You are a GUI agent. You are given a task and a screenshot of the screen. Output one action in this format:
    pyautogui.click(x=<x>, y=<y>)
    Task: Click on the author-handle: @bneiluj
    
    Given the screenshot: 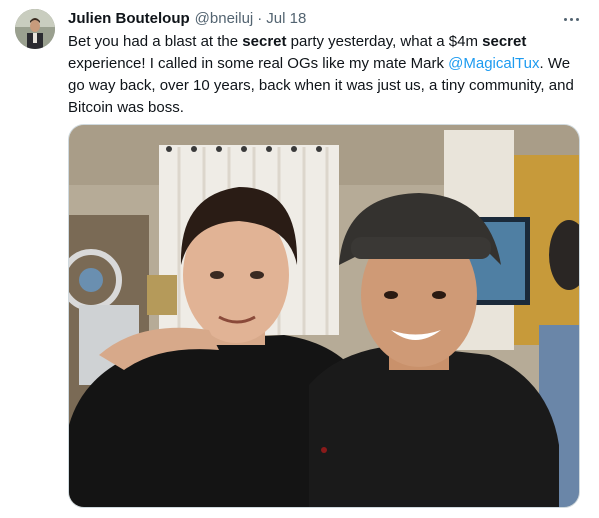 What is the action you would take?
    pyautogui.click(x=224, y=19)
    